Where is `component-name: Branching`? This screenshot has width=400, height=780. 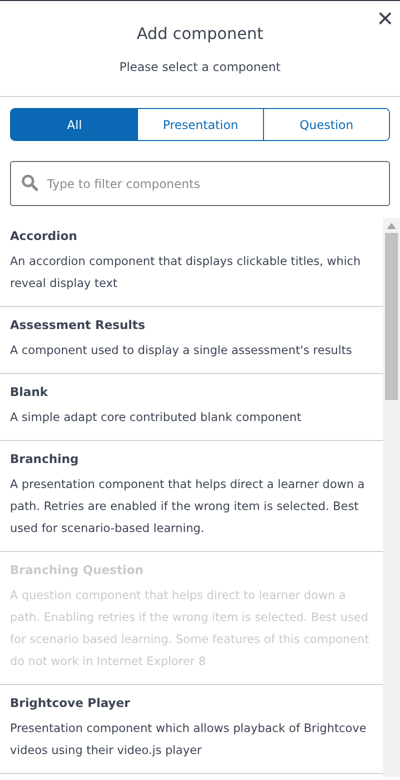
component-name: Branching is located at coordinates (45, 459).